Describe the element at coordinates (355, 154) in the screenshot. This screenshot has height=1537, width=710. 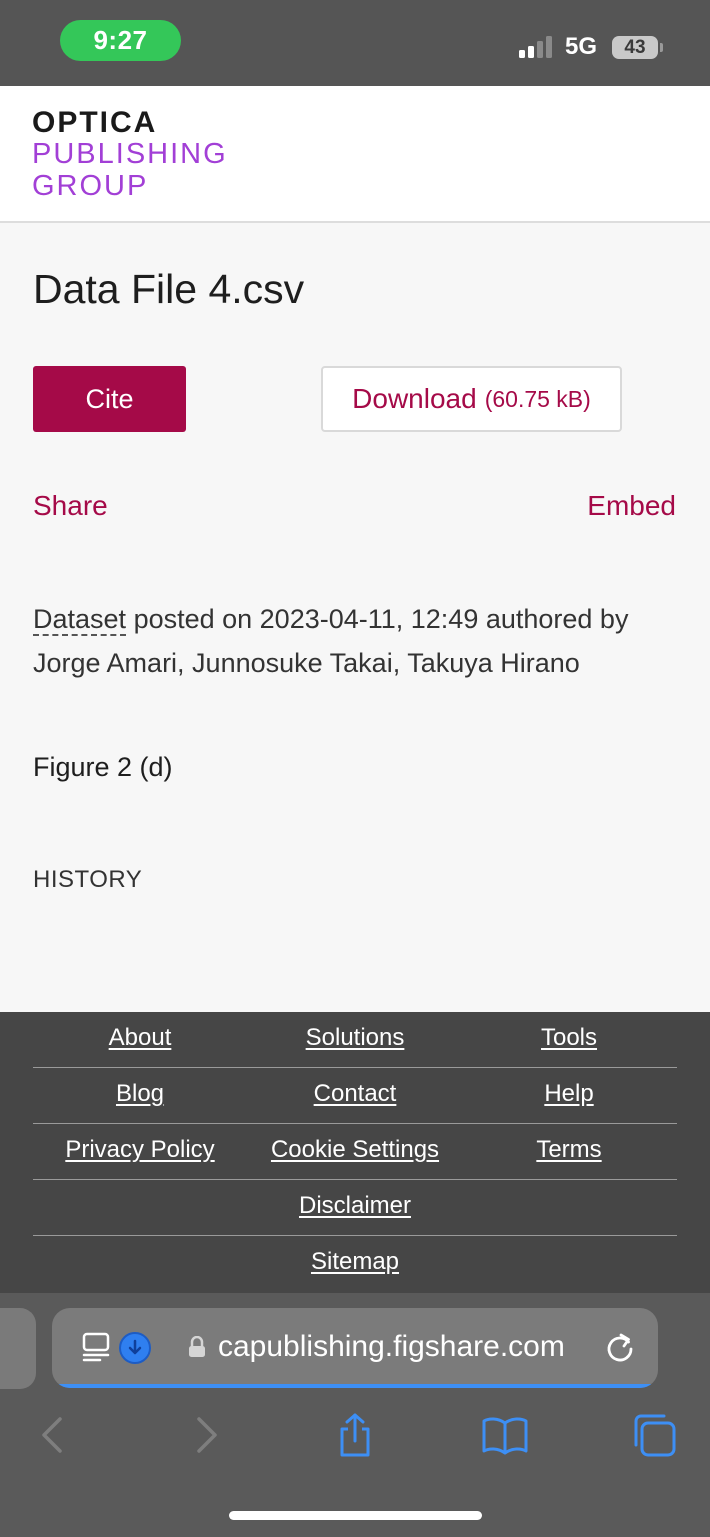
I see `site-header: OPTICA PUBLISHING GROUP` at that location.